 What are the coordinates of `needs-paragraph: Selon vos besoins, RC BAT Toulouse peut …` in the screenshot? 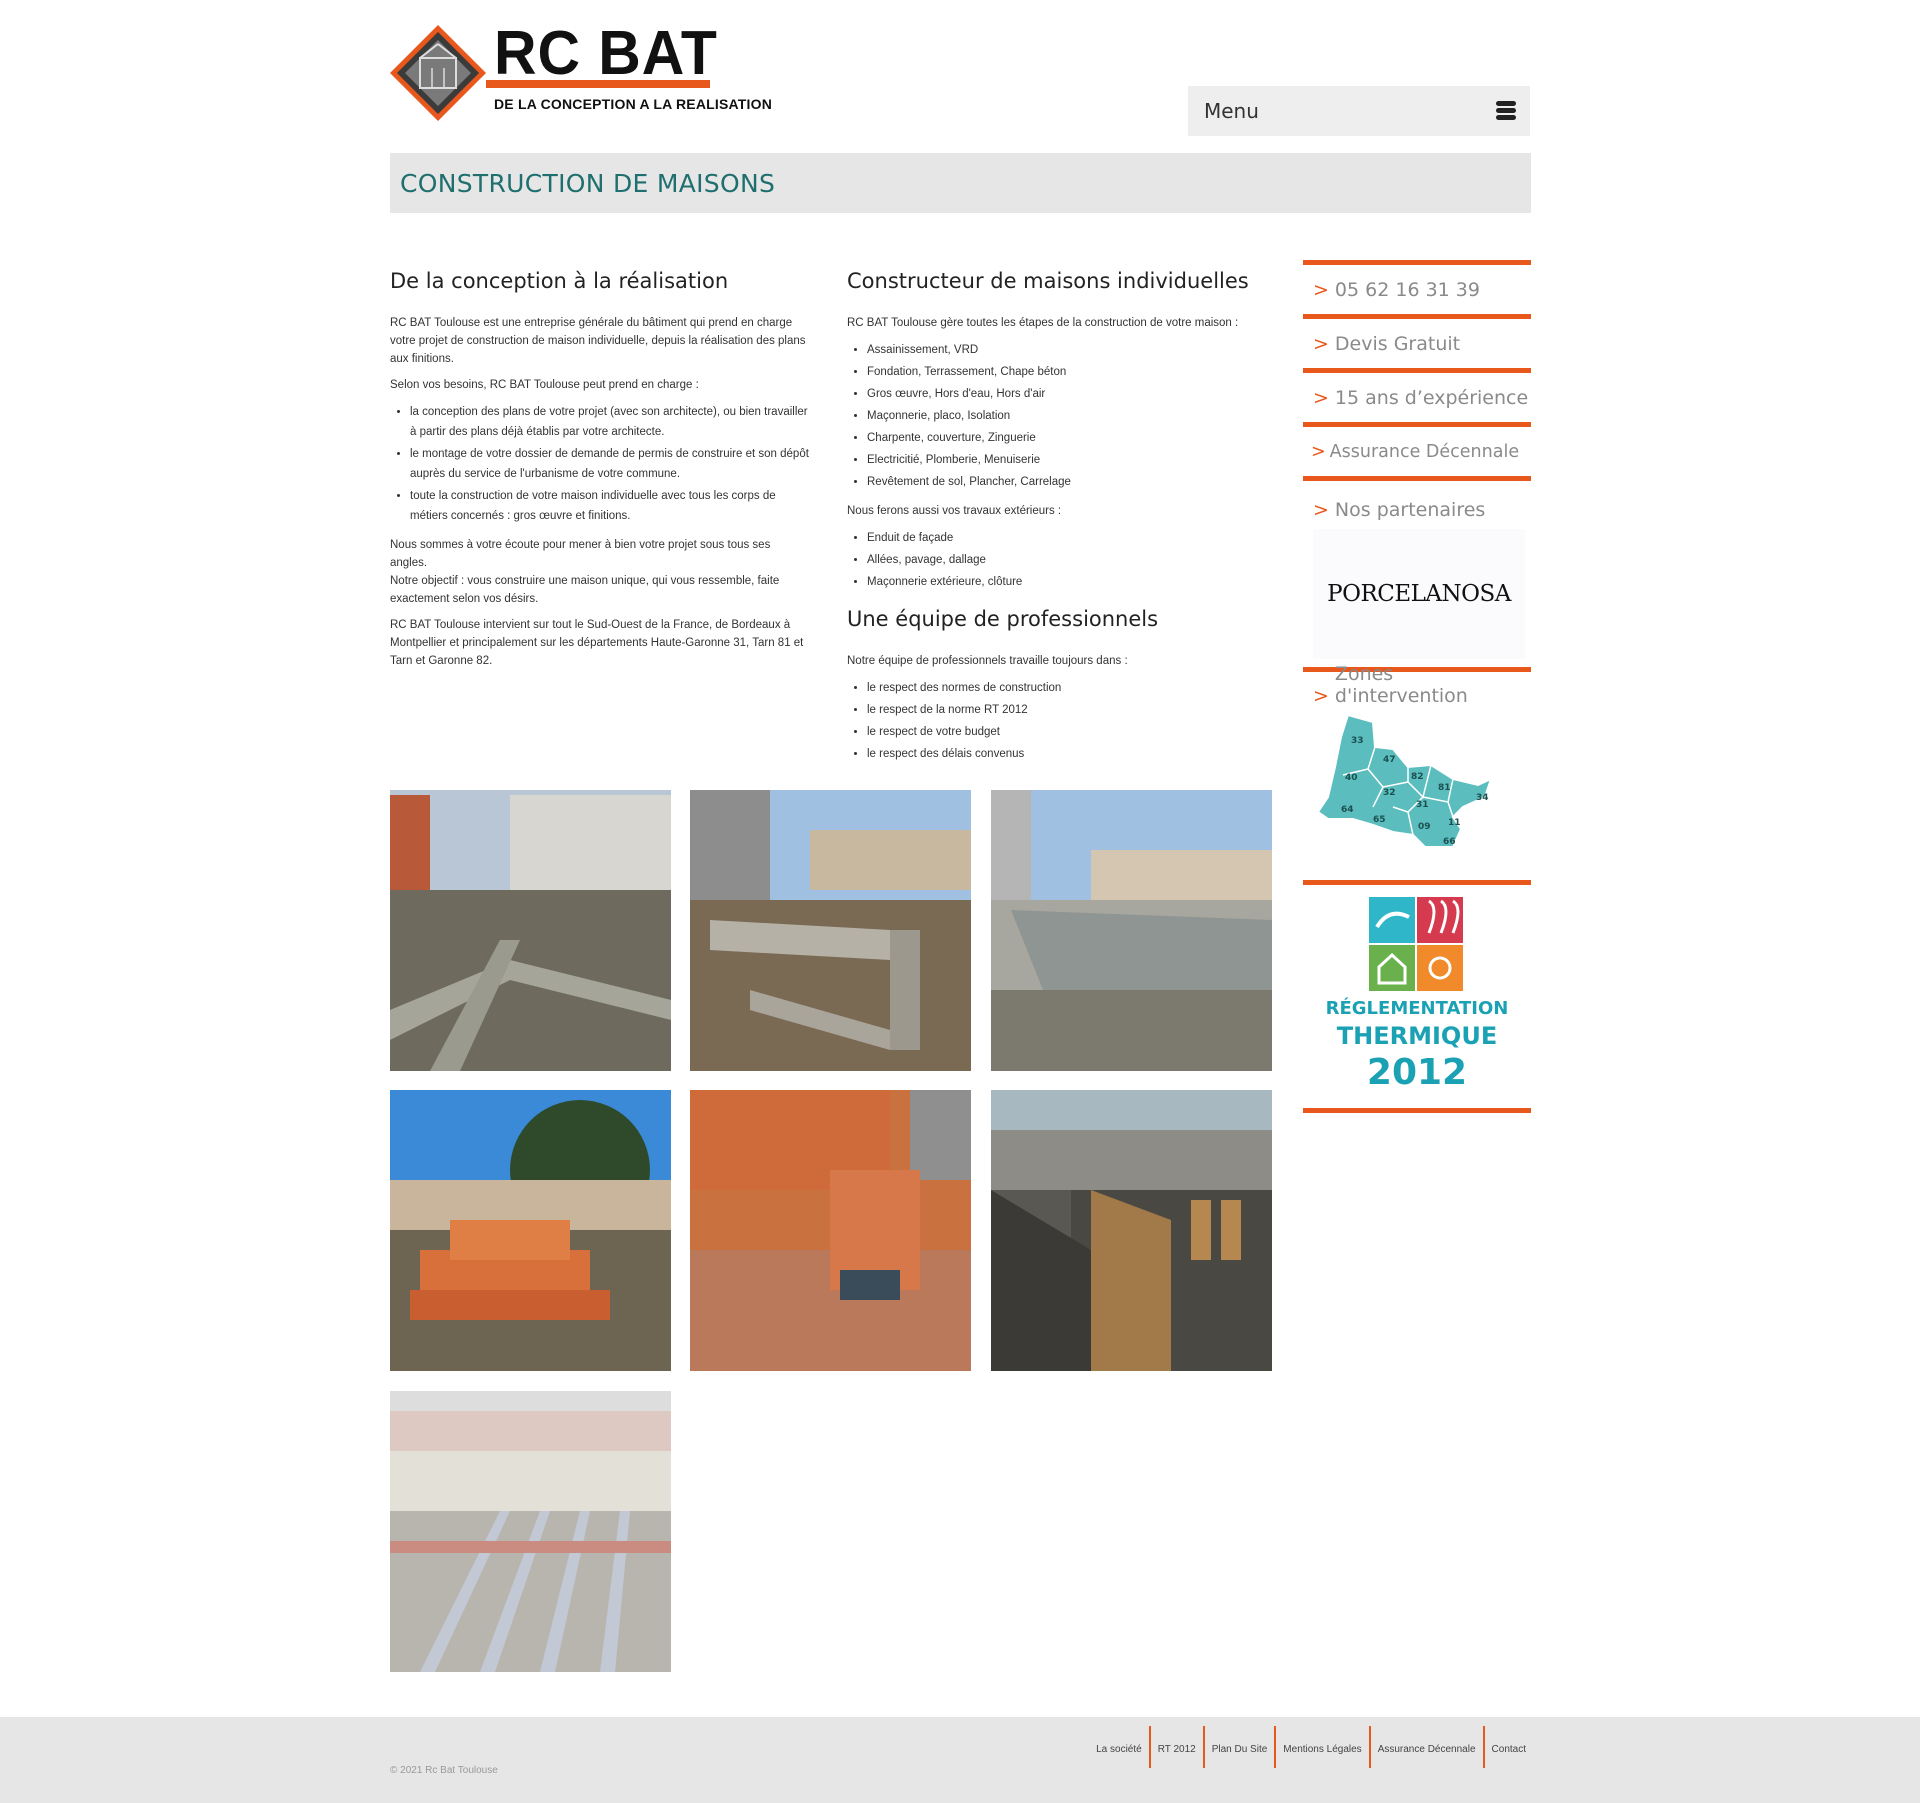 It's located at (544, 385).